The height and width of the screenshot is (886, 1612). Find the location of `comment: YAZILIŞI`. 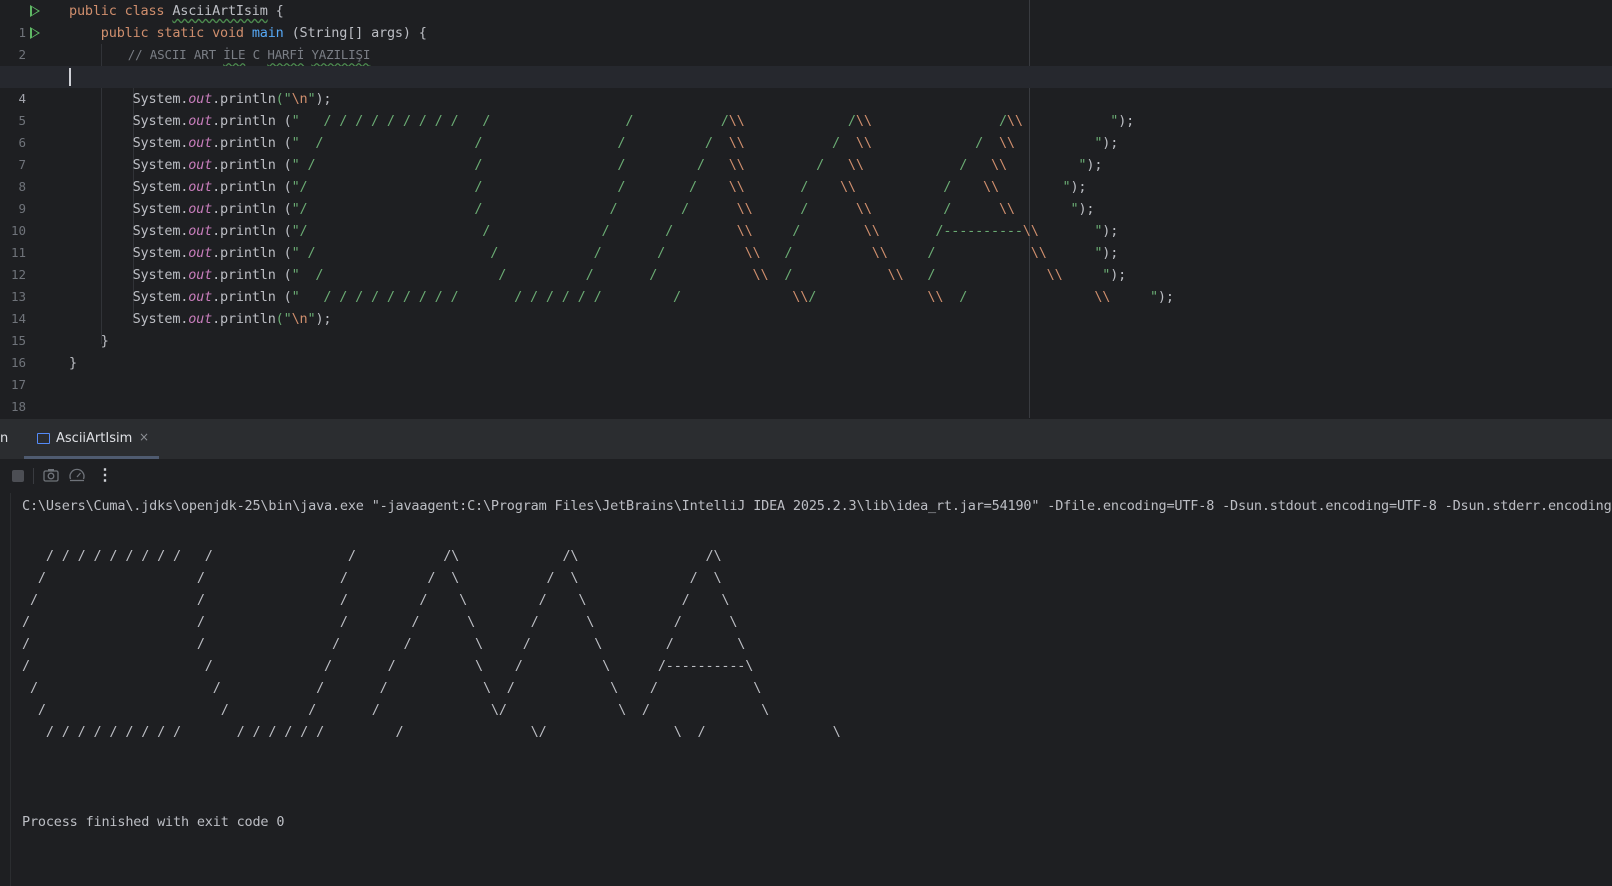

comment: YAZILIŞI is located at coordinates (341, 54).